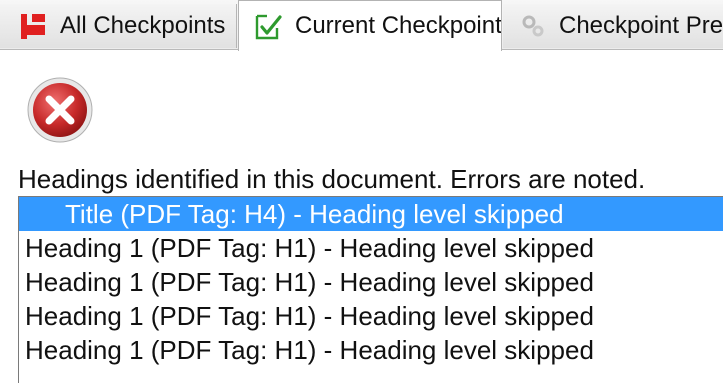  Describe the element at coordinates (60, 110) in the screenshot. I see `error-icon` at that location.